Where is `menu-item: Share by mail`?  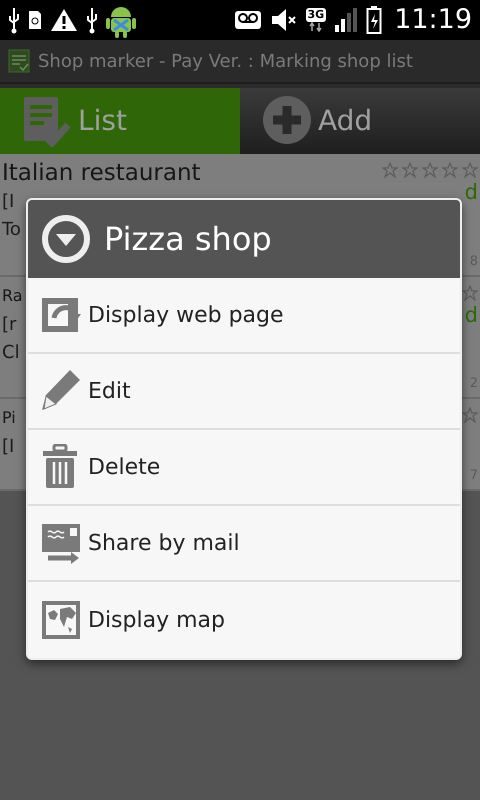 menu-item: Share by mail is located at coordinates (244, 544).